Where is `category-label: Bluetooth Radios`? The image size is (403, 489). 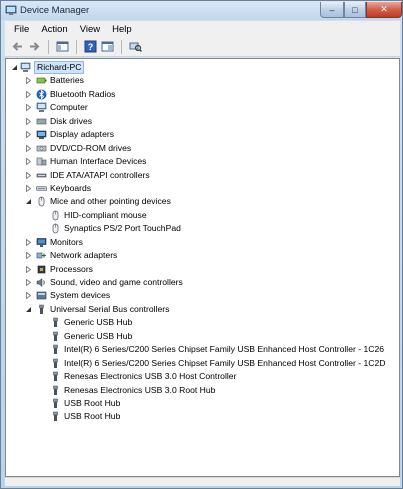 category-label: Bluetooth Radios is located at coordinates (83, 93).